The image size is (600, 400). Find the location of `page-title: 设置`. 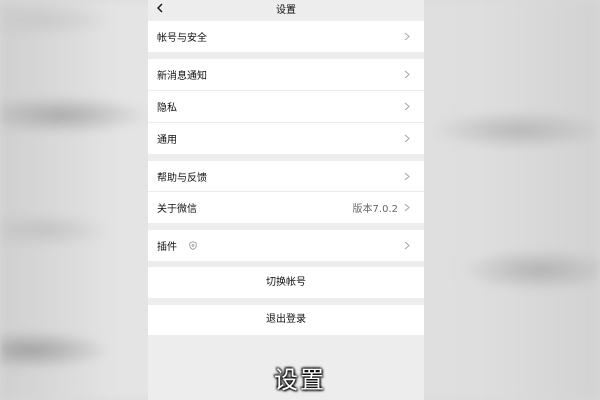

page-title: 设置 is located at coordinates (286, 10).